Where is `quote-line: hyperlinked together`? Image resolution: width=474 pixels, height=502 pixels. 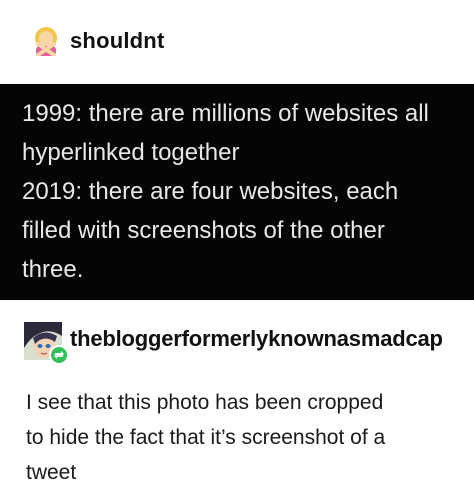
quote-line: hyperlinked together is located at coordinates (131, 152).